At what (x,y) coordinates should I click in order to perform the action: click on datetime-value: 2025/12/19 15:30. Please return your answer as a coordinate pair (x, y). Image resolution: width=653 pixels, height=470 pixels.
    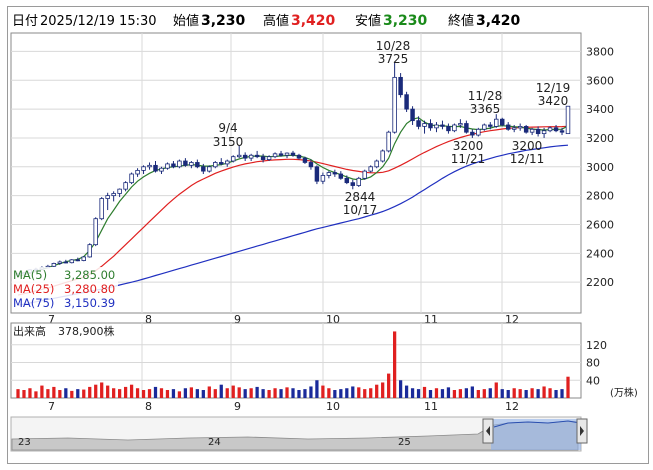
    Looking at the image, I should click on (98, 21).